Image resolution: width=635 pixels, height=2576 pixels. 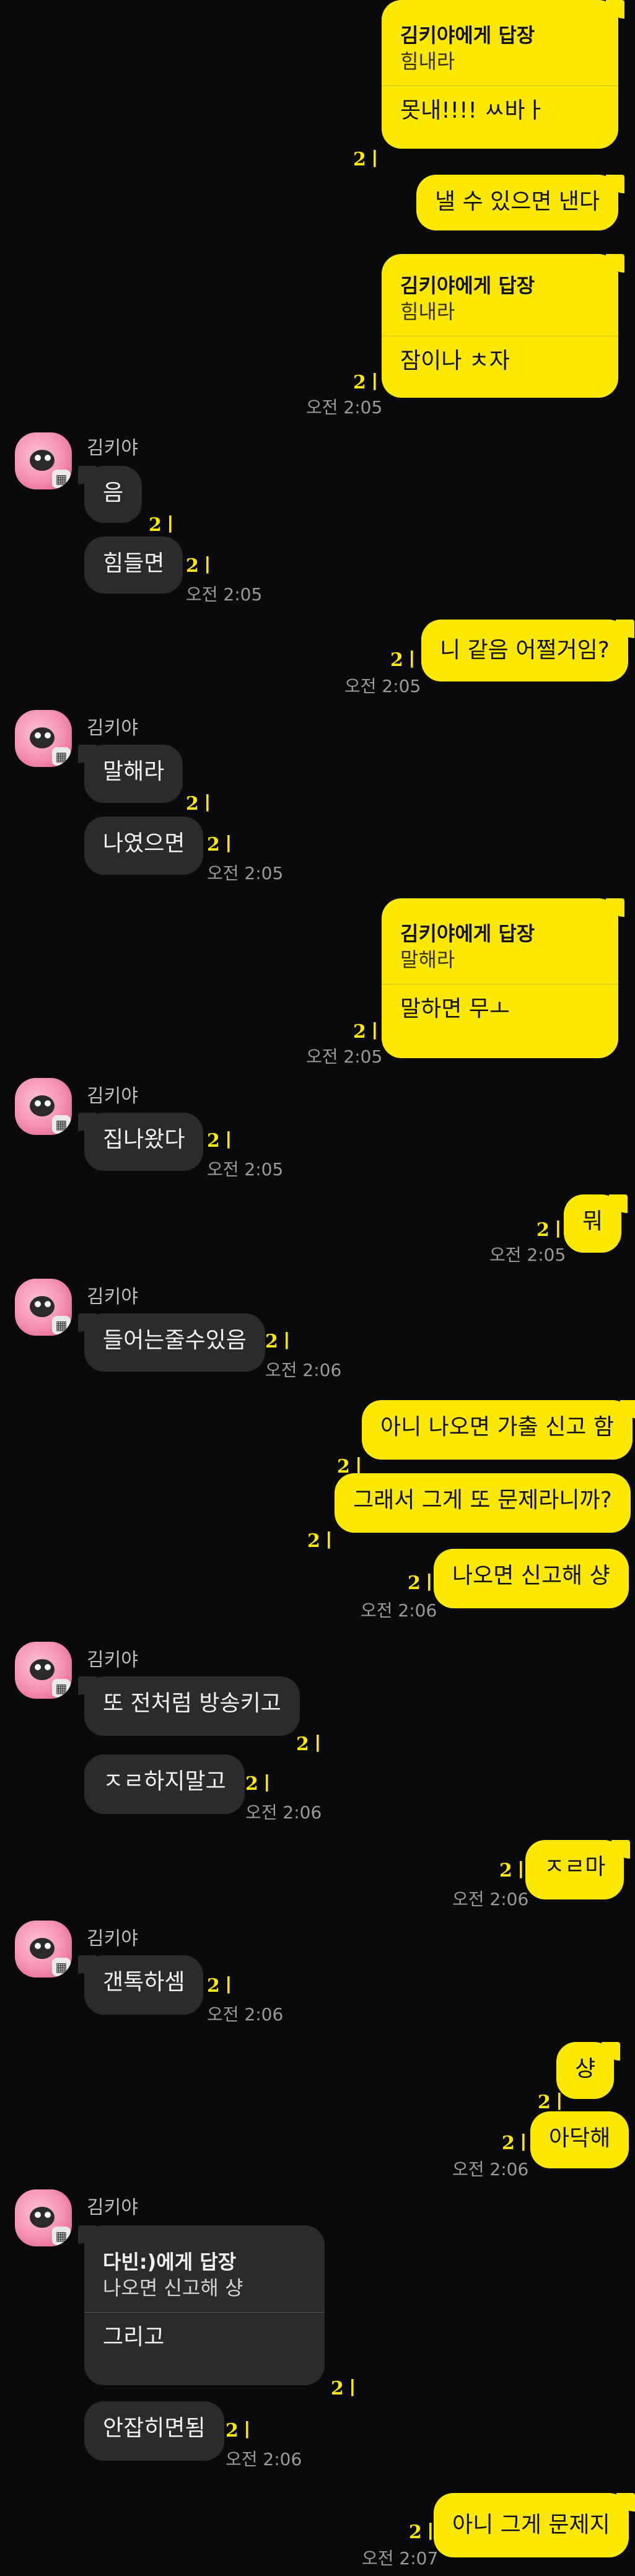 I want to click on reply-divider, so click(x=204, y=2312).